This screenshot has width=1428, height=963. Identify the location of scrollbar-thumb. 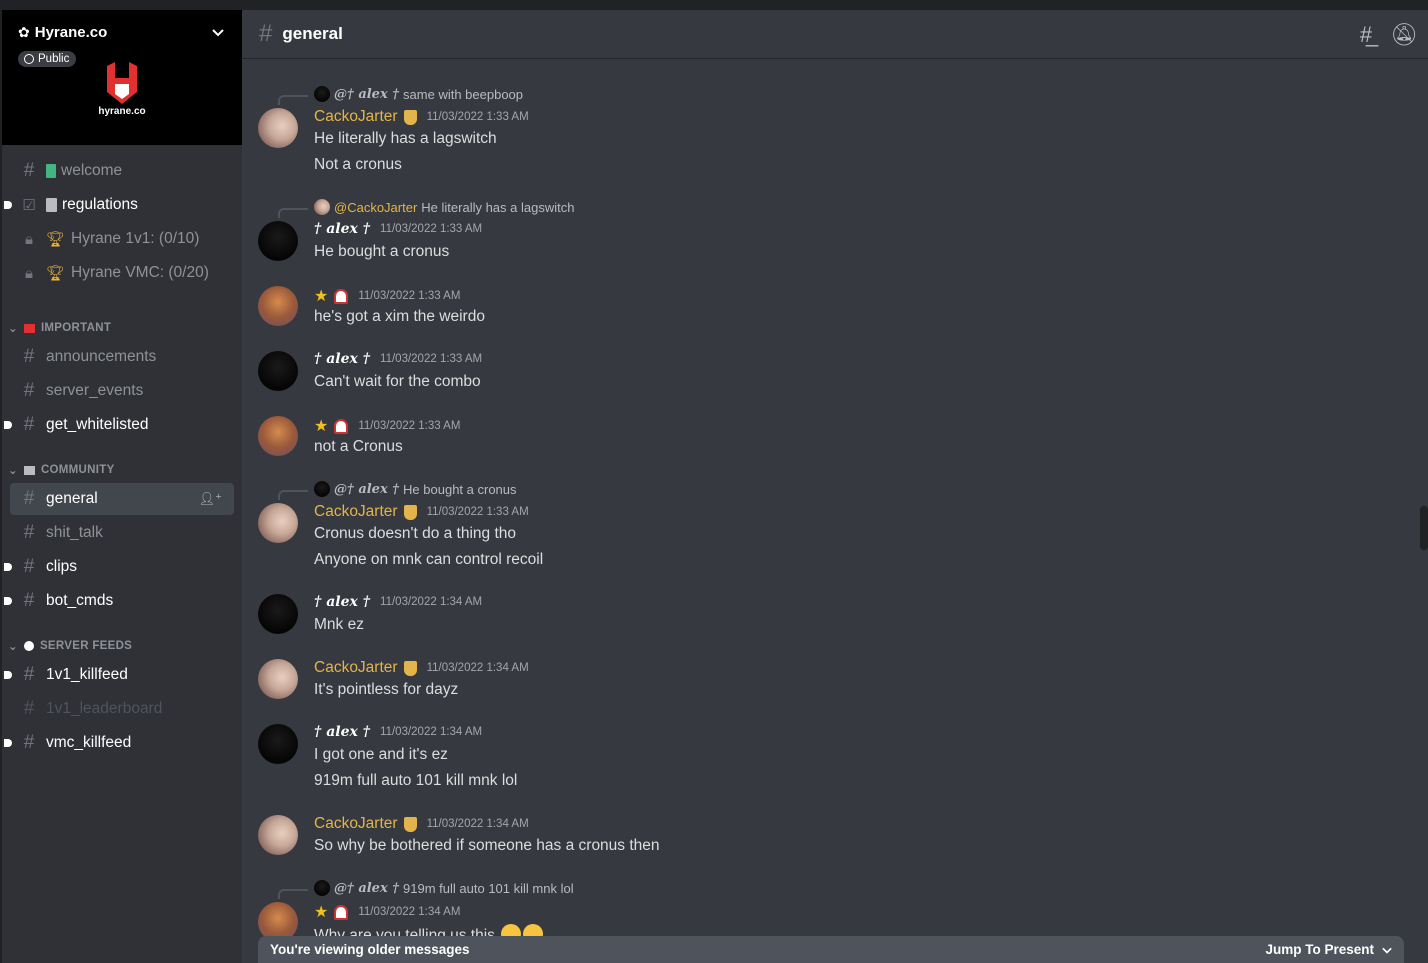
(1424, 528).